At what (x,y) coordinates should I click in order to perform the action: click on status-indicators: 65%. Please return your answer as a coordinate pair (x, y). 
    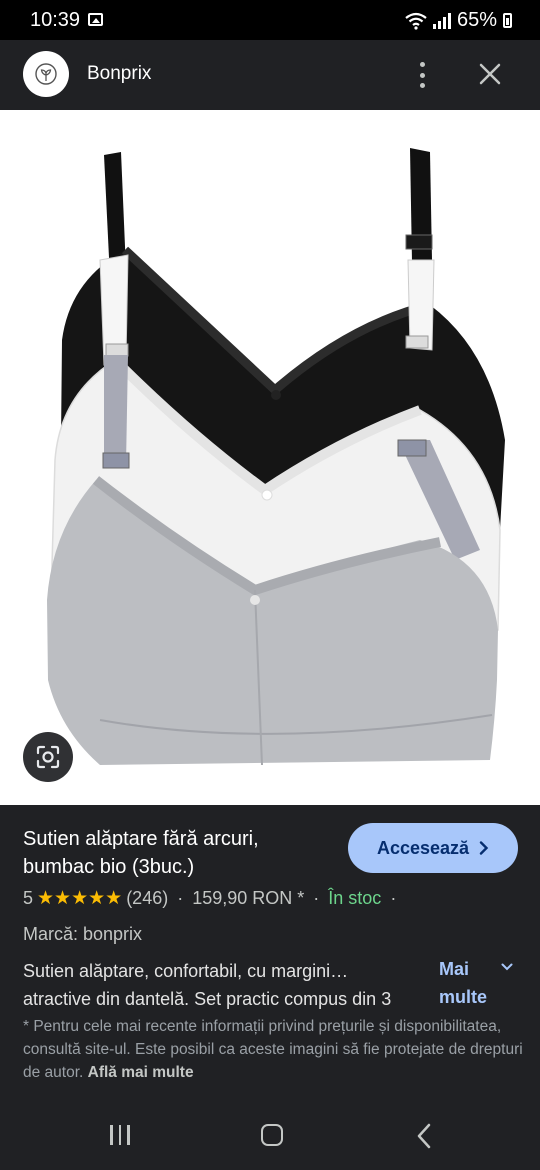
    Looking at the image, I should click on (458, 20).